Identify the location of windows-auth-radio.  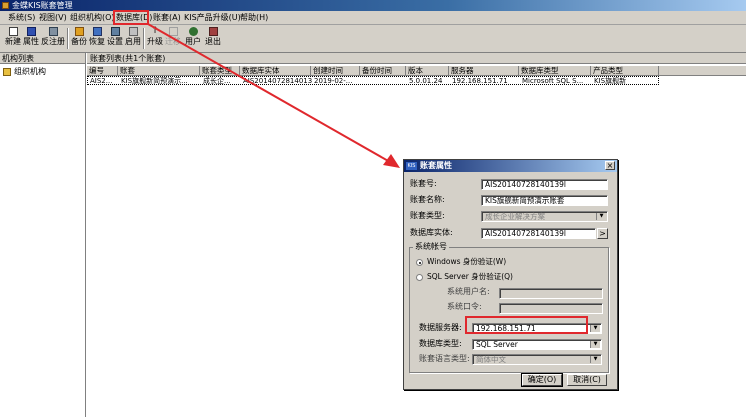
(419, 262).